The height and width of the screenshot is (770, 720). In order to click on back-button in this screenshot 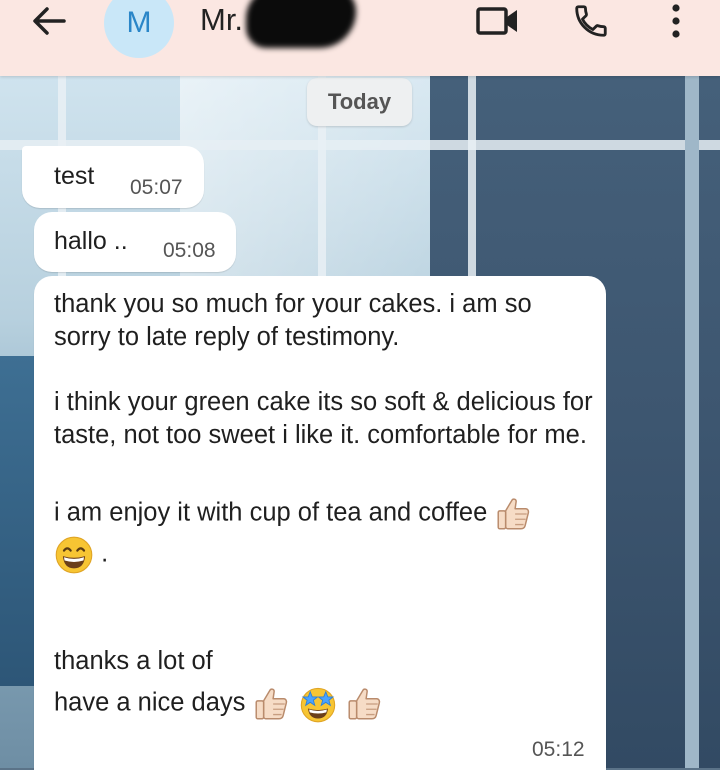, I will do `click(49, 21)`.